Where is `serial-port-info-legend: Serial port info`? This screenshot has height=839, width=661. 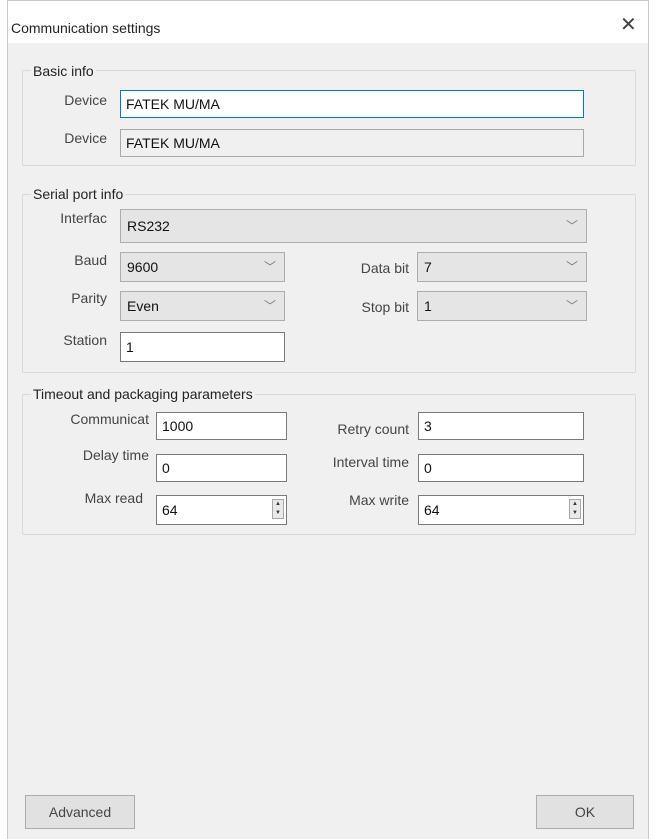 serial-port-info-legend: Serial port info is located at coordinates (78, 194).